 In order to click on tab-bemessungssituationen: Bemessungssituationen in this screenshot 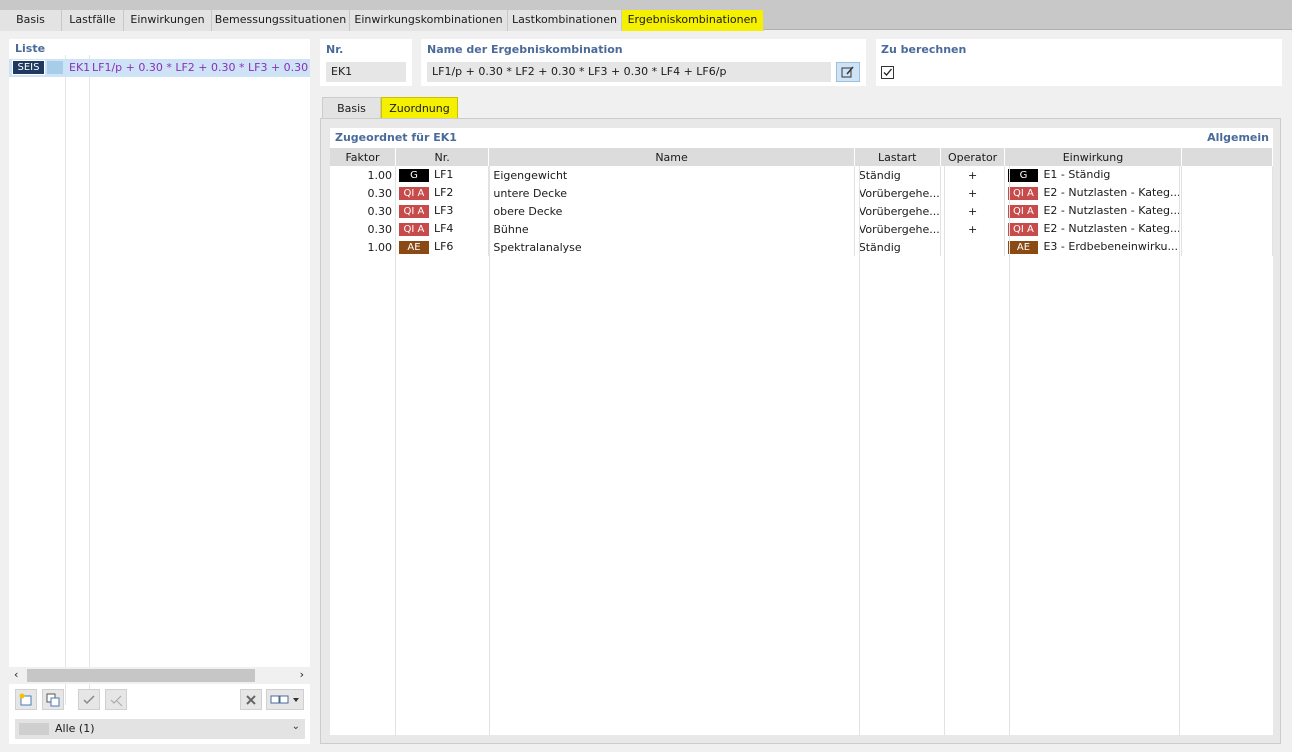, I will do `click(281, 20)`.